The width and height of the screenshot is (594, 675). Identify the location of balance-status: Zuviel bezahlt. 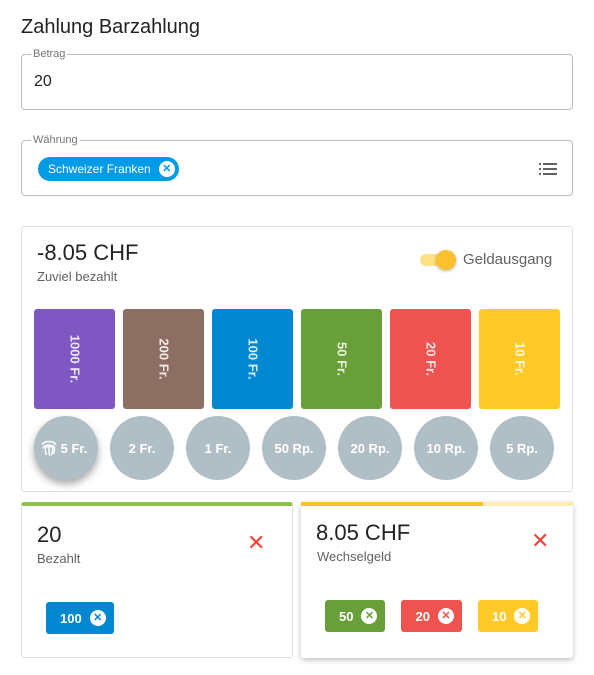
(77, 276).